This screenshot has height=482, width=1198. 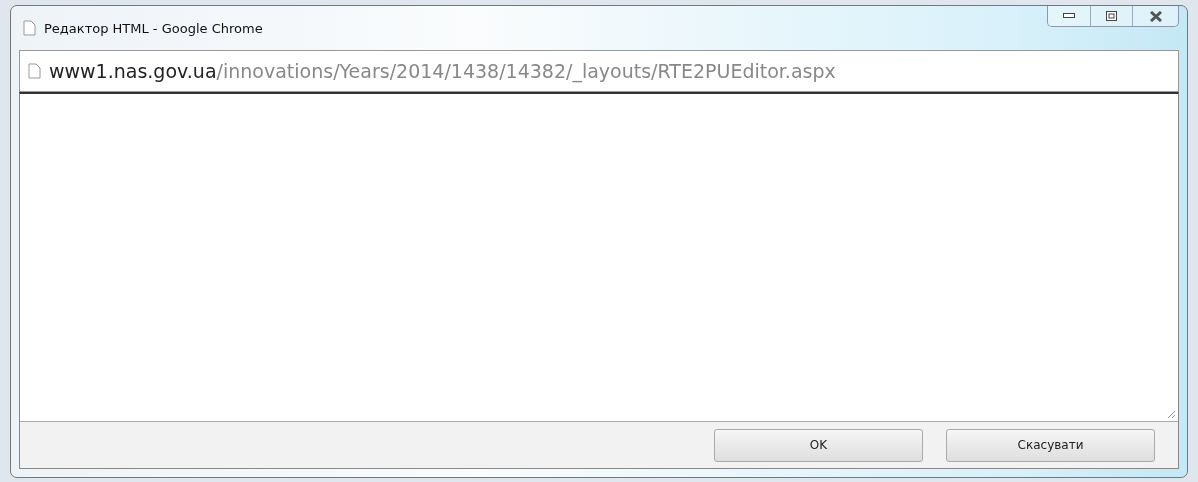 What do you see at coordinates (818, 445) in the screenshot?
I see `dialog-button: OK` at bounding box center [818, 445].